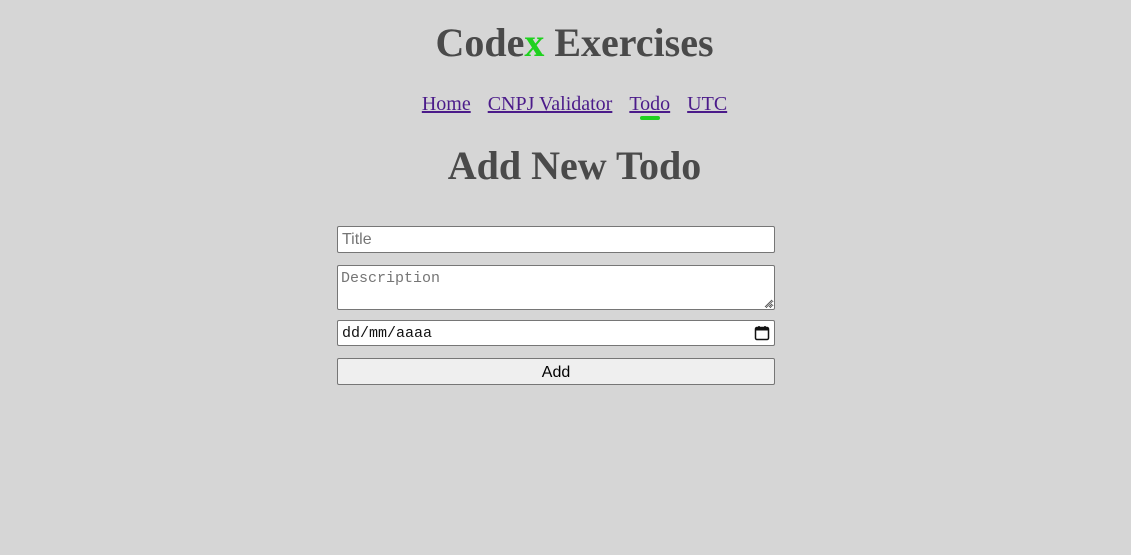  I want to click on nav-link-utc: UTC, so click(707, 104).